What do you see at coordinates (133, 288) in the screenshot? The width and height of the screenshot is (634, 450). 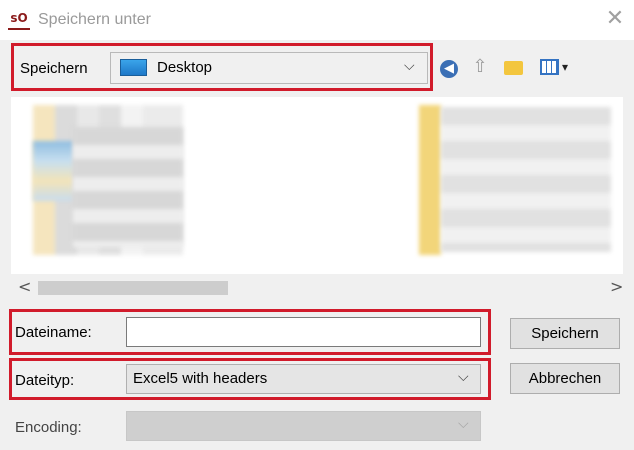 I see `scrollbar-thumb` at bounding box center [133, 288].